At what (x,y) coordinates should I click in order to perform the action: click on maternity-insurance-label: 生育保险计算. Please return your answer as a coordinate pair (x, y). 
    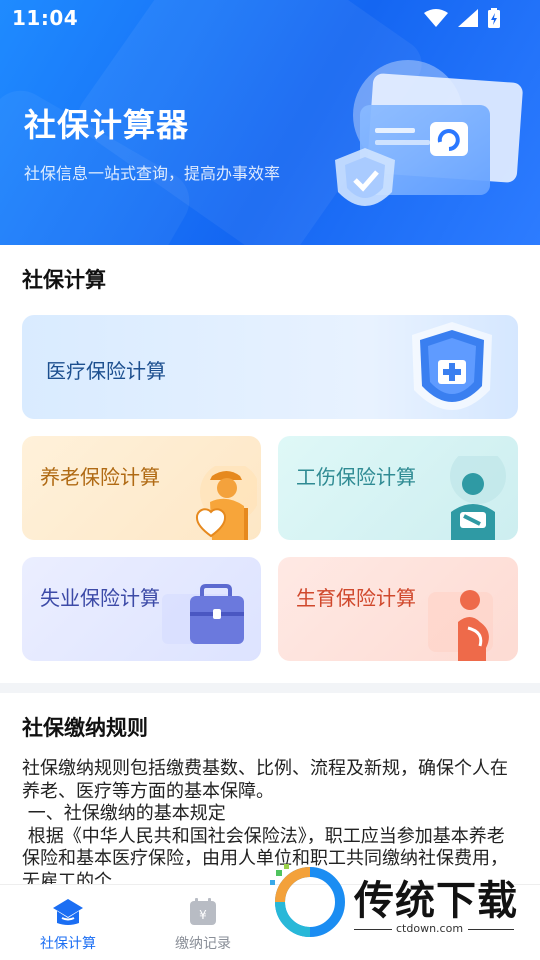
    Looking at the image, I should click on (356, 598).